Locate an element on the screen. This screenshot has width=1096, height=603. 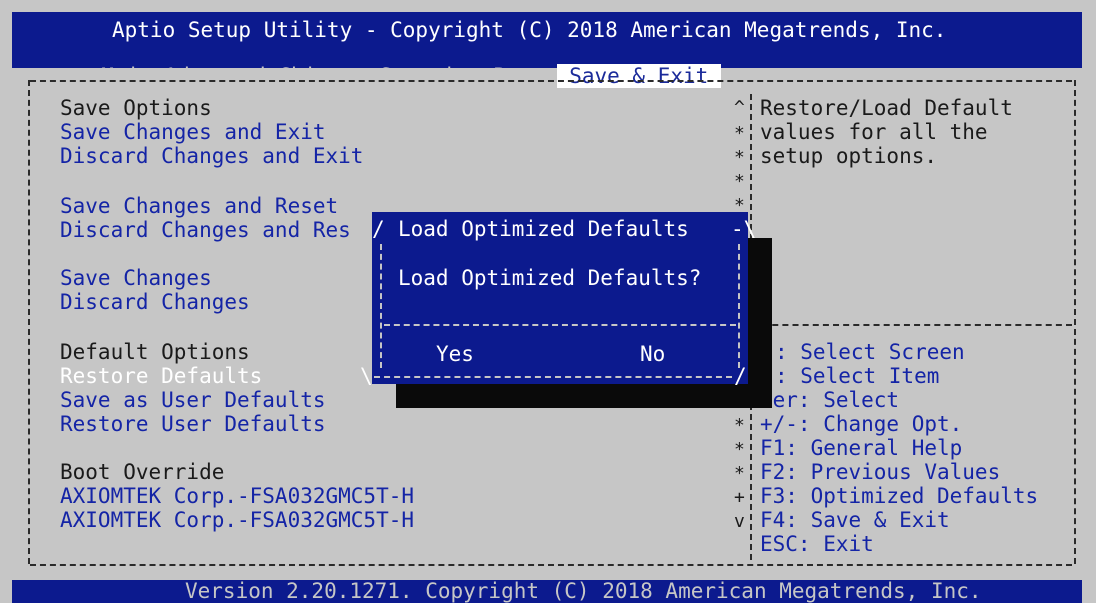
discard-changes-and-exit: Discard Changes and Exit is located at coordinates (211, 156).